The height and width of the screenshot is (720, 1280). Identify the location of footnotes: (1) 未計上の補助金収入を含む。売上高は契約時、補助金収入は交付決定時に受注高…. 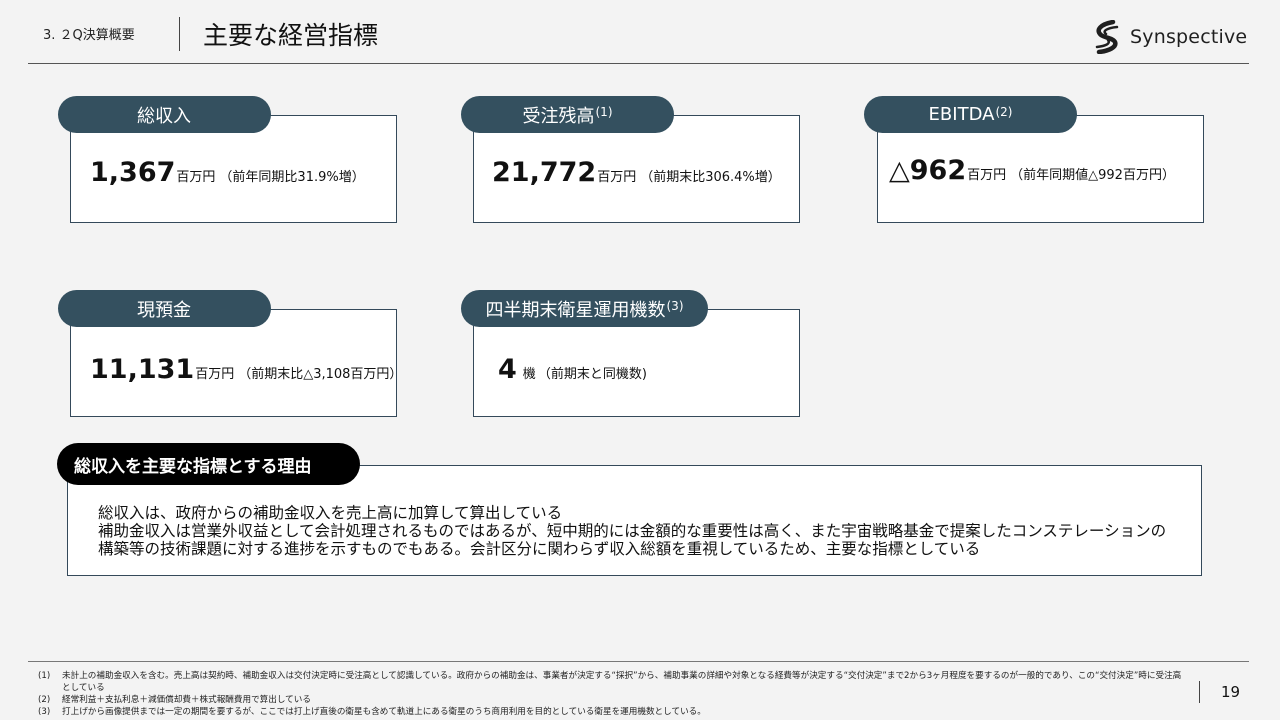
(613, 694).